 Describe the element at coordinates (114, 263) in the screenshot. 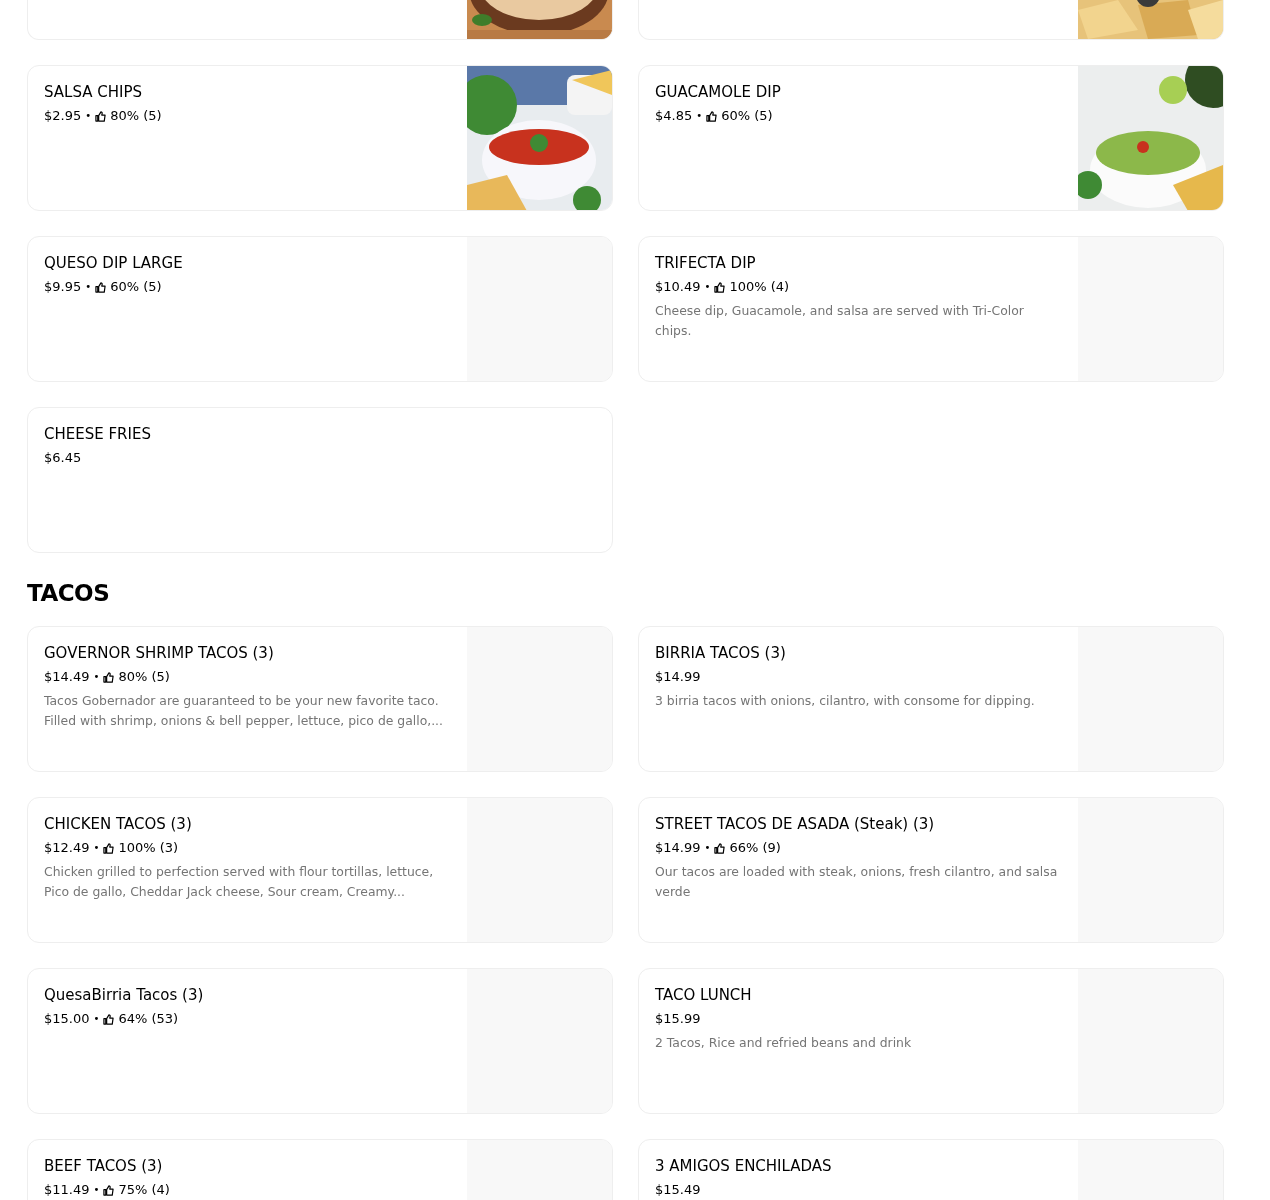

I see `item-name: QUESO DIP LARGE` at that location.